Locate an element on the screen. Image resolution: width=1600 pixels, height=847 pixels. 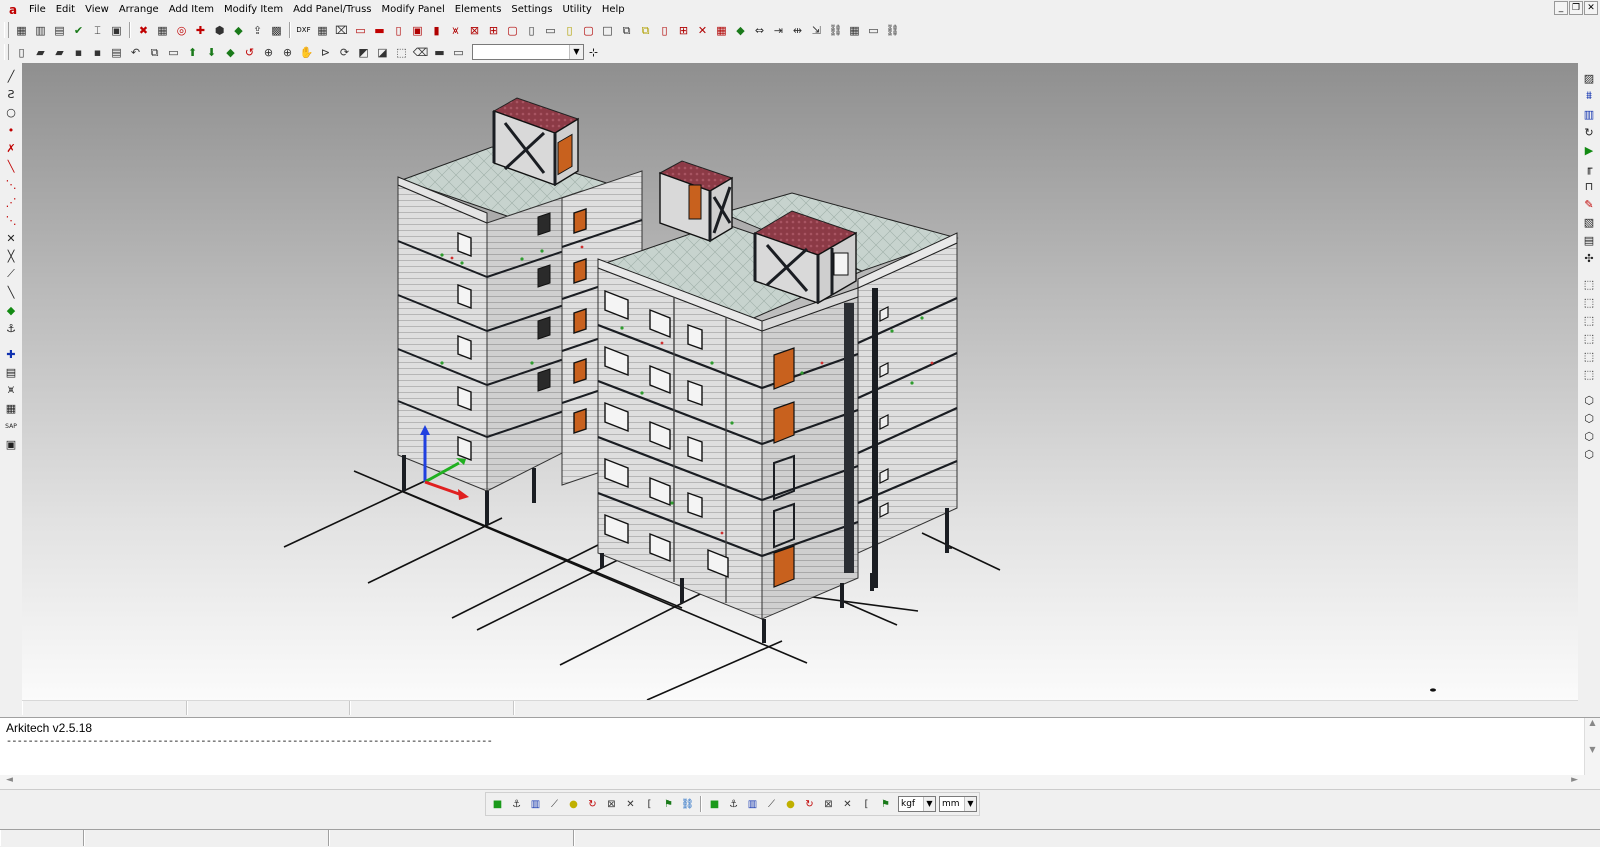
snap-link-icon: ⛓ is located at coordinates (687, 804).